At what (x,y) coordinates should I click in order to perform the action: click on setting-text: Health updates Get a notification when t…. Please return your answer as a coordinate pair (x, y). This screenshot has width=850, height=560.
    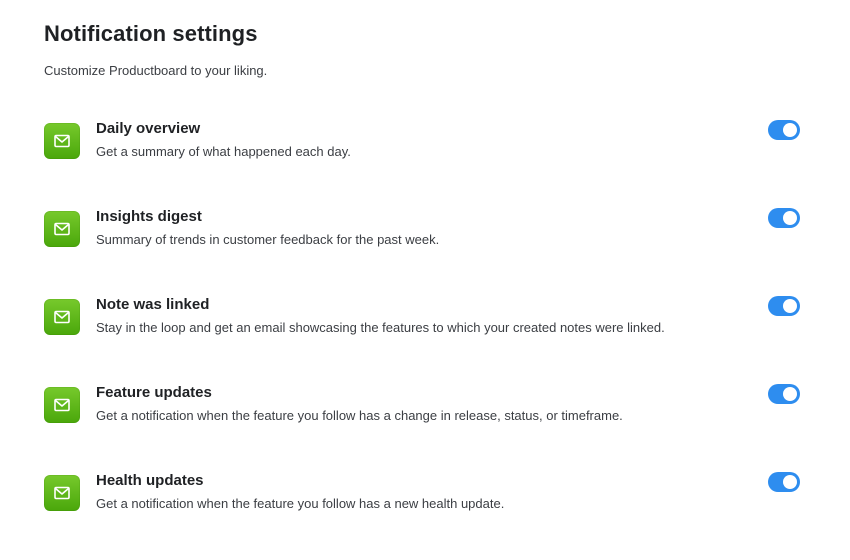
    Looking at the image, I should click on (416, 492).